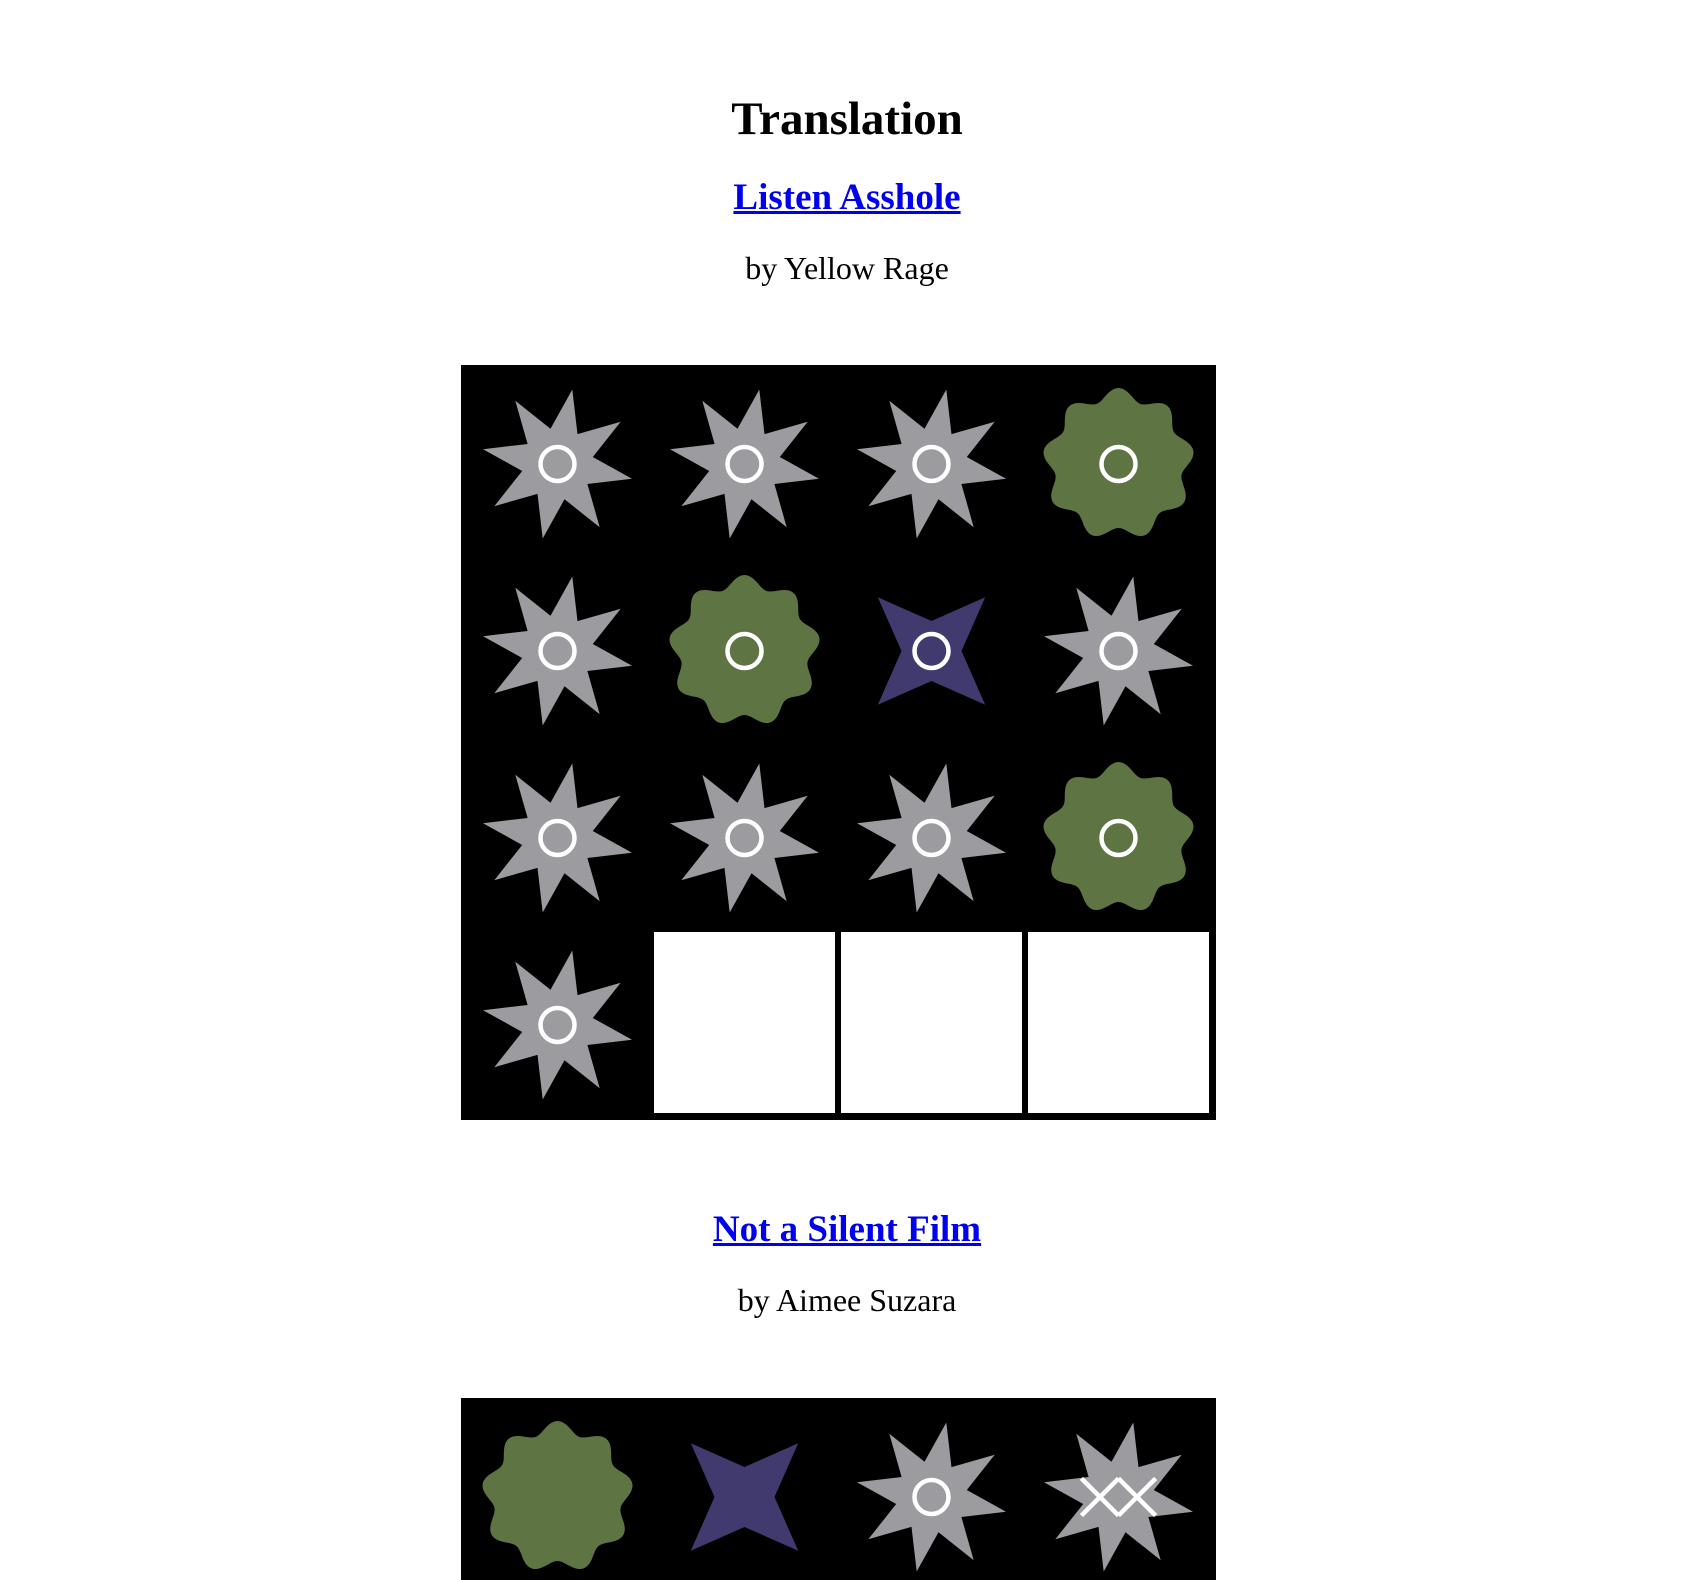 This screenshot has height=1580, width=1694. I want to click on poem-title-link: Not a Silent Film, so click(847, 1229).